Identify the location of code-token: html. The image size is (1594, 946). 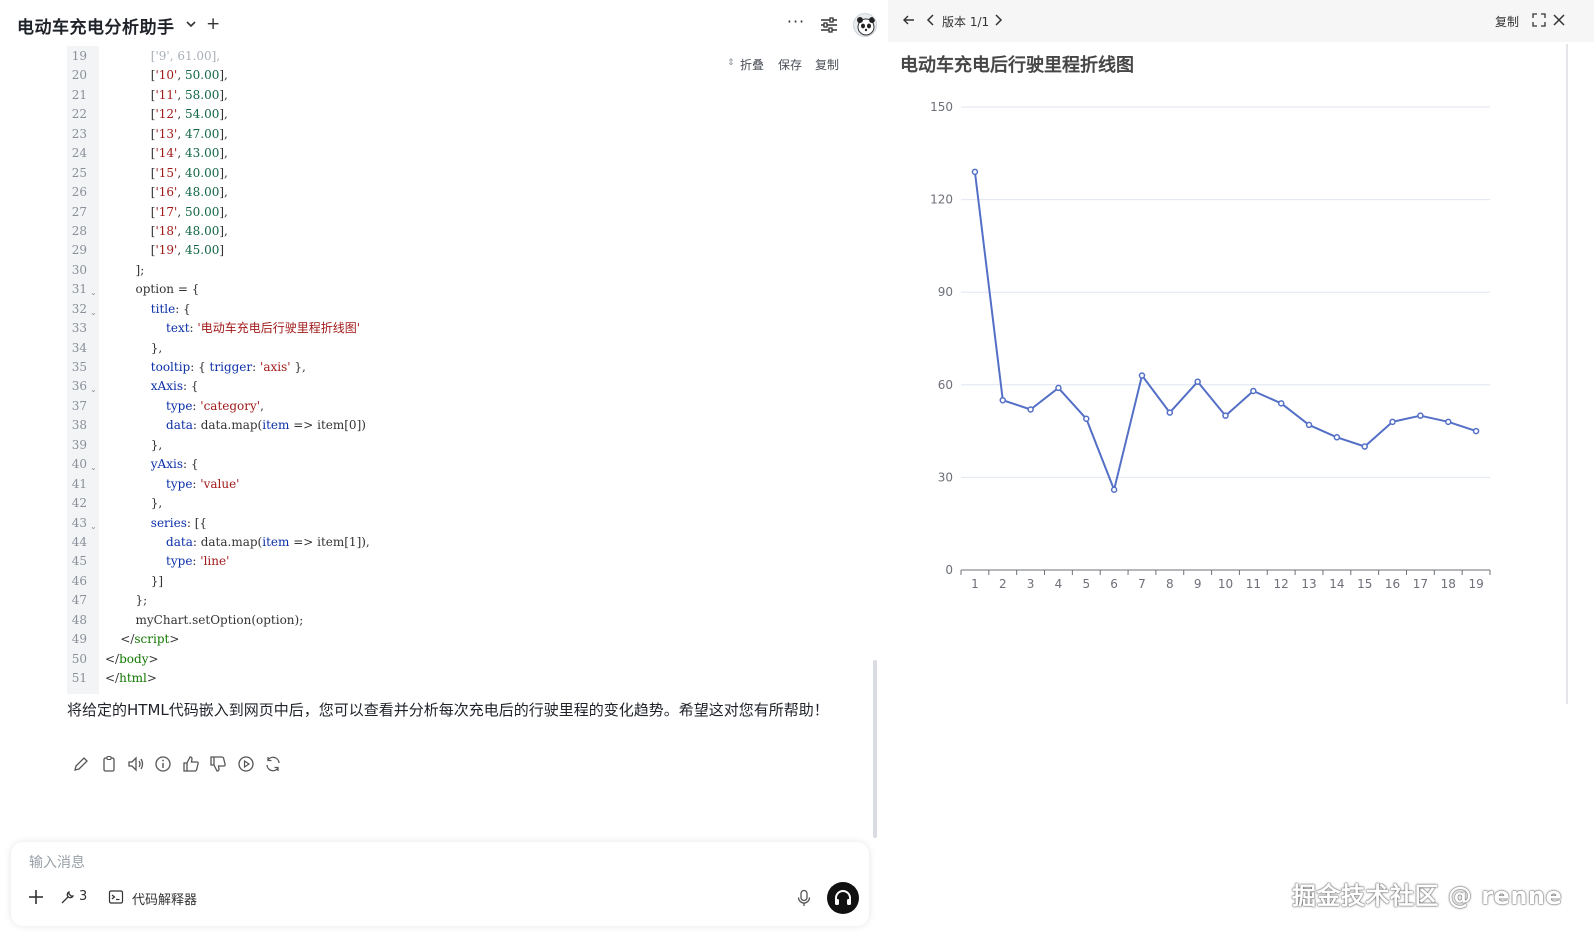
(133, 678).